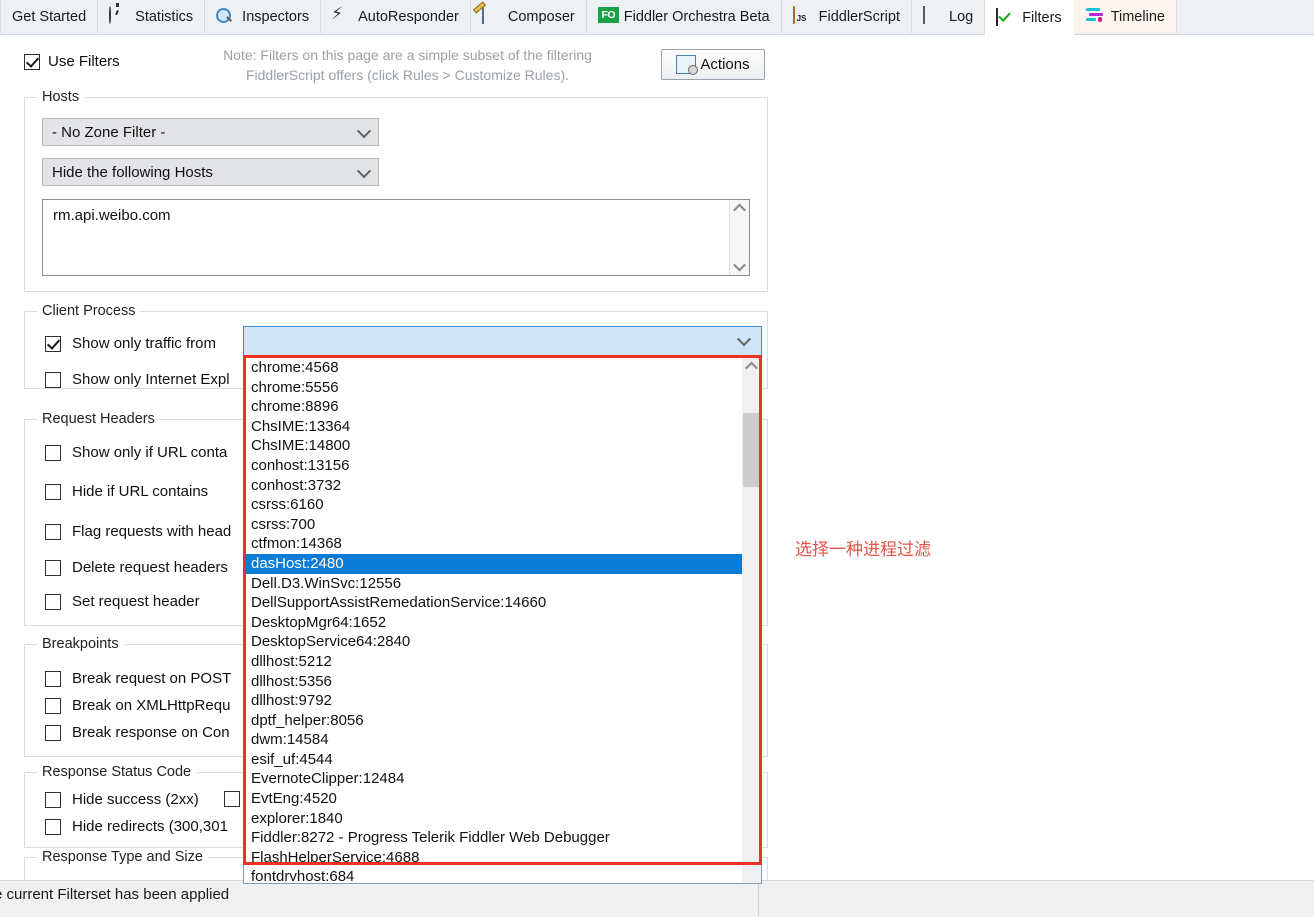 The height and width of the screenshot is (917, 1314). Describe the element at coordinates (494, 544) in the screenshot. I see `process-list-item: ctfmon:14368` at that location.